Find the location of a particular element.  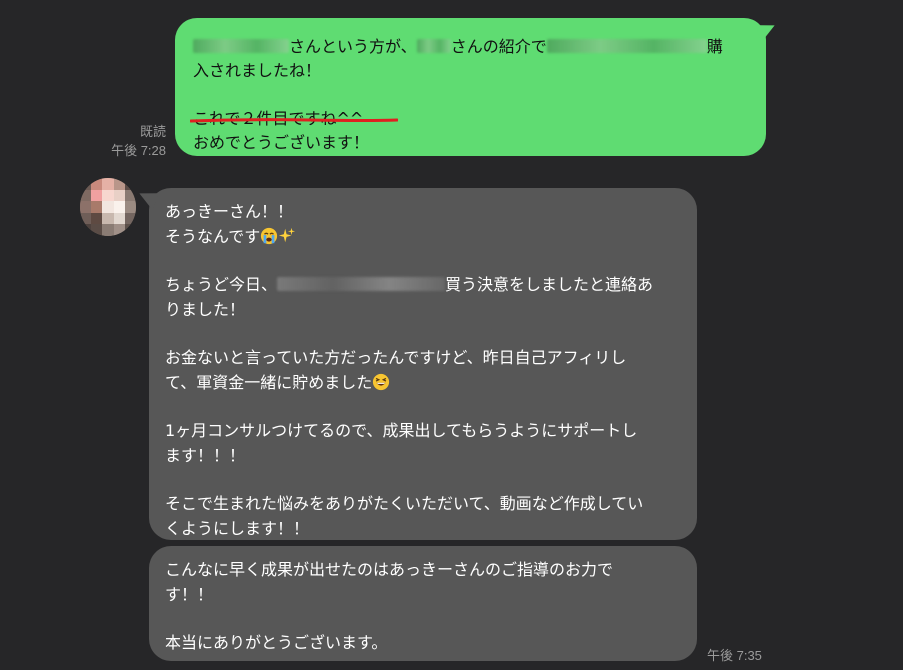

incoming-line: あっきーさん！！ is located at coordinates (229, 211).